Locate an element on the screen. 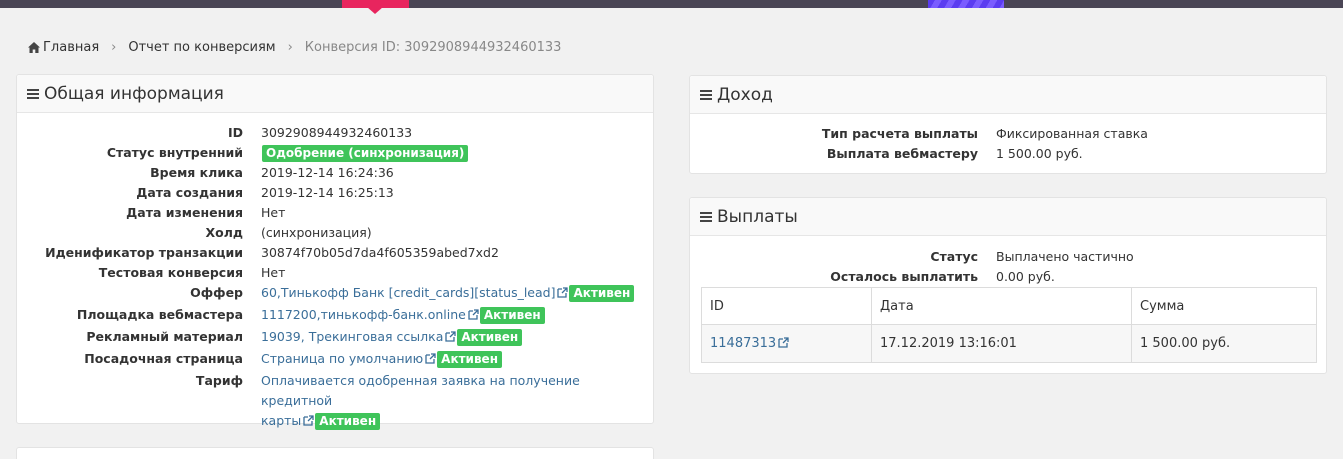 This screenshot has width=1343, height=459. value-payment-status: Выплачено частично is located at coordinates (1065, 256).